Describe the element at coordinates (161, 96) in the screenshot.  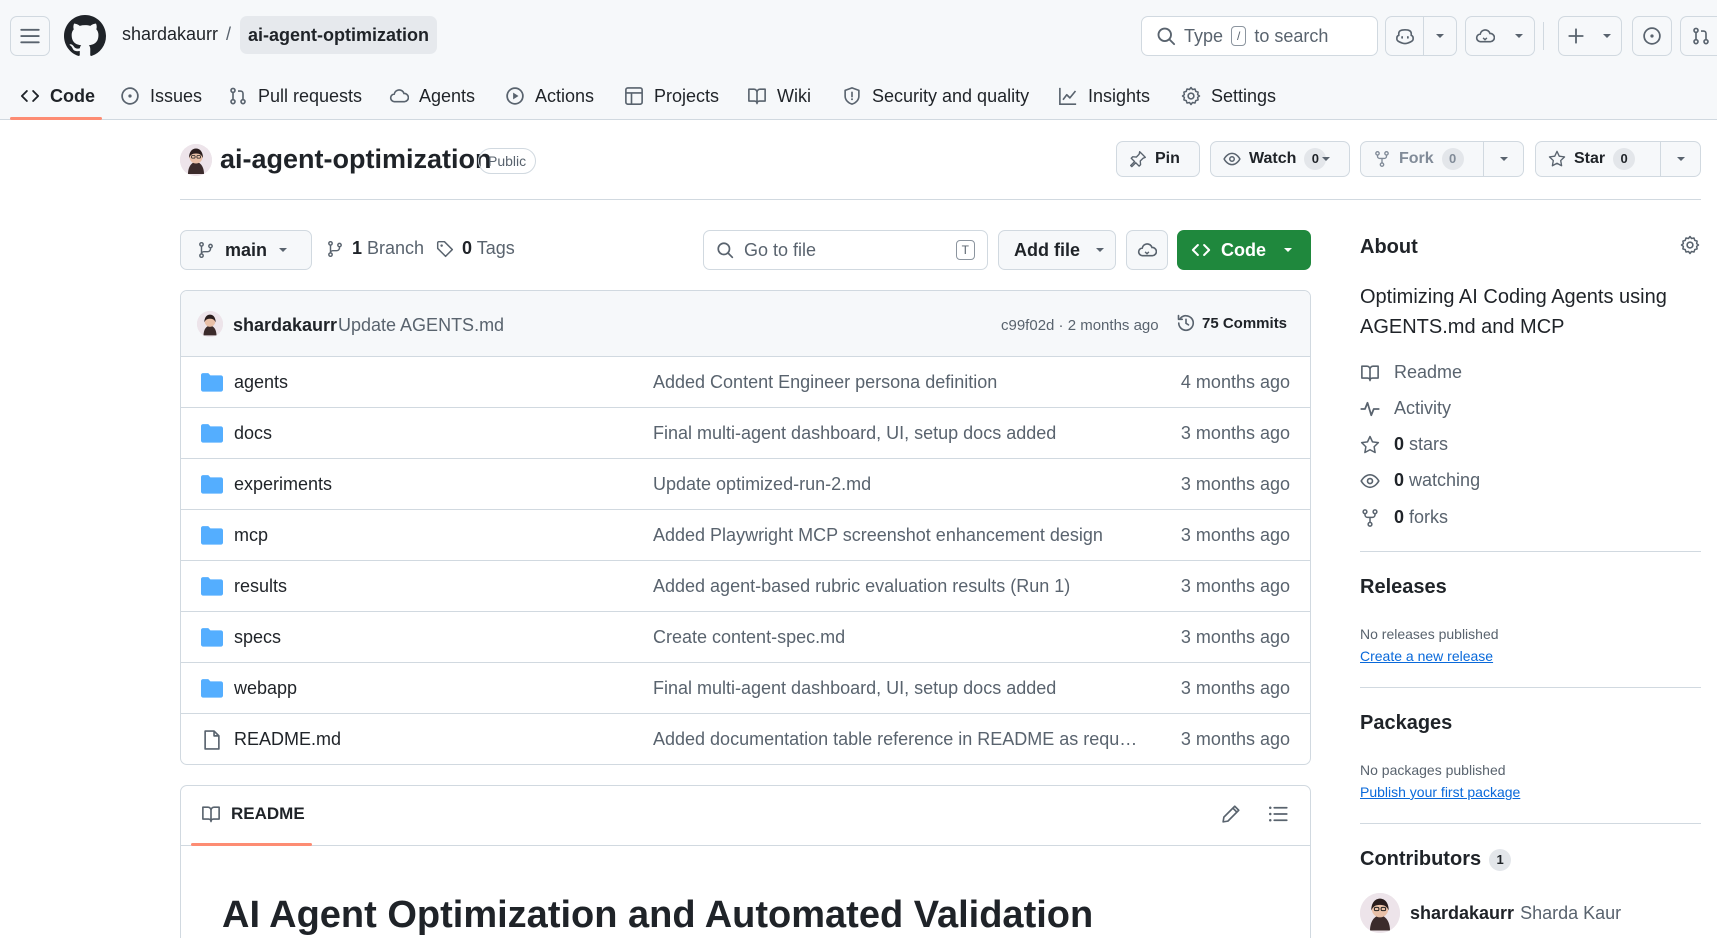
I see `tab-issues: Issues` at that location.